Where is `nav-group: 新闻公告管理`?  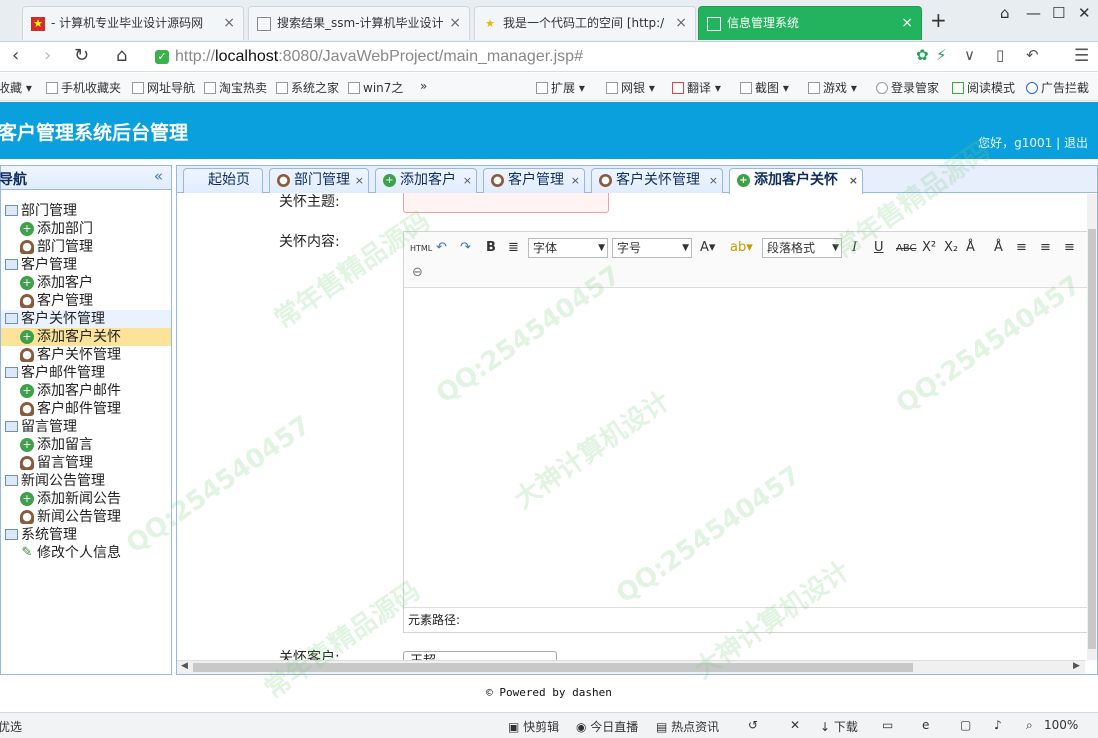
nav-group: 新闻公告管理 is located at coordinates (86, 481).